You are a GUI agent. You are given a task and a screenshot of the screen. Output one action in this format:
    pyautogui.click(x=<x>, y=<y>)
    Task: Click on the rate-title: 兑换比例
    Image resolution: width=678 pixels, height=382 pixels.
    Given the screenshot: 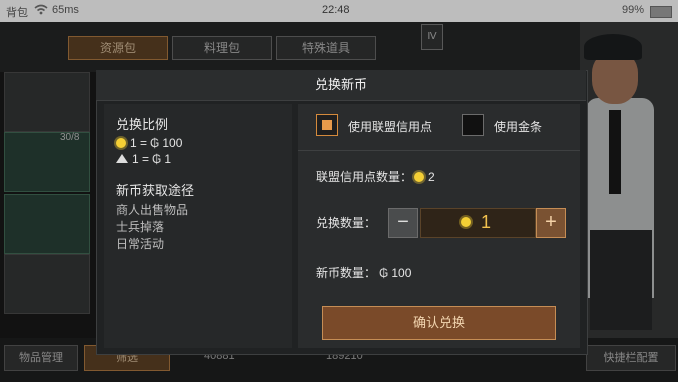 What is the action you would take?
    pyautogui.click(x=142, y=124)
    